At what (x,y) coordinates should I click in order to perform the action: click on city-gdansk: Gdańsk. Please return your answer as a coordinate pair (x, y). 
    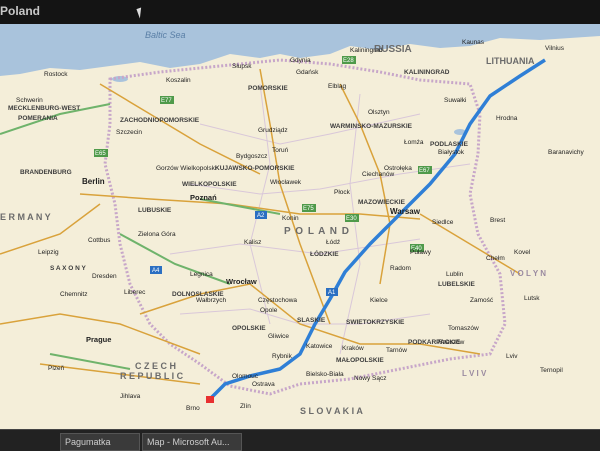
    Looking at the image, I should click on (307, 72).